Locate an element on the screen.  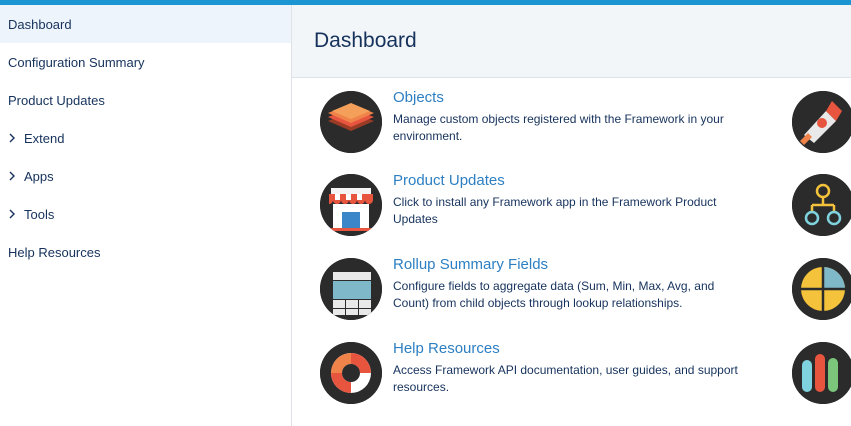
life-ring-icon is located at coordinates (351, 373).